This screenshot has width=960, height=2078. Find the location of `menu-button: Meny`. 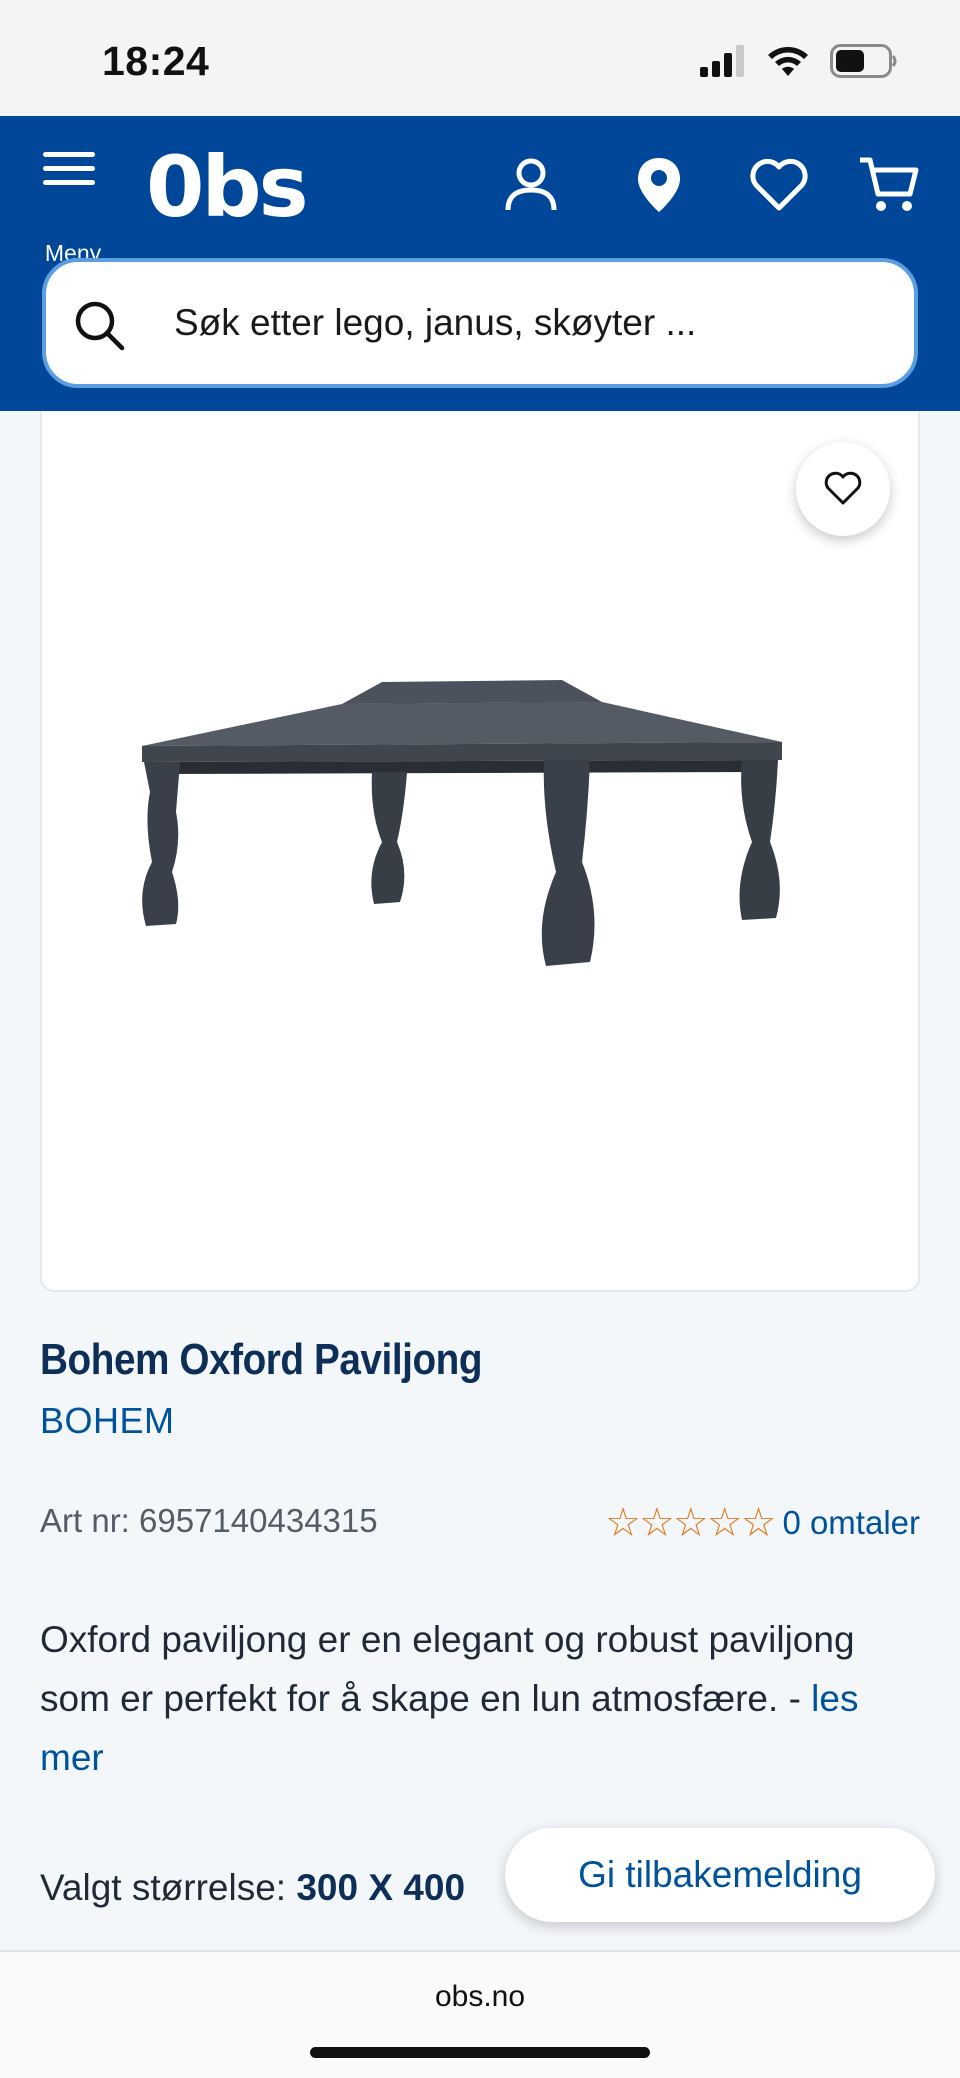

menu-button: Meny is located at coordinates (70, 209).